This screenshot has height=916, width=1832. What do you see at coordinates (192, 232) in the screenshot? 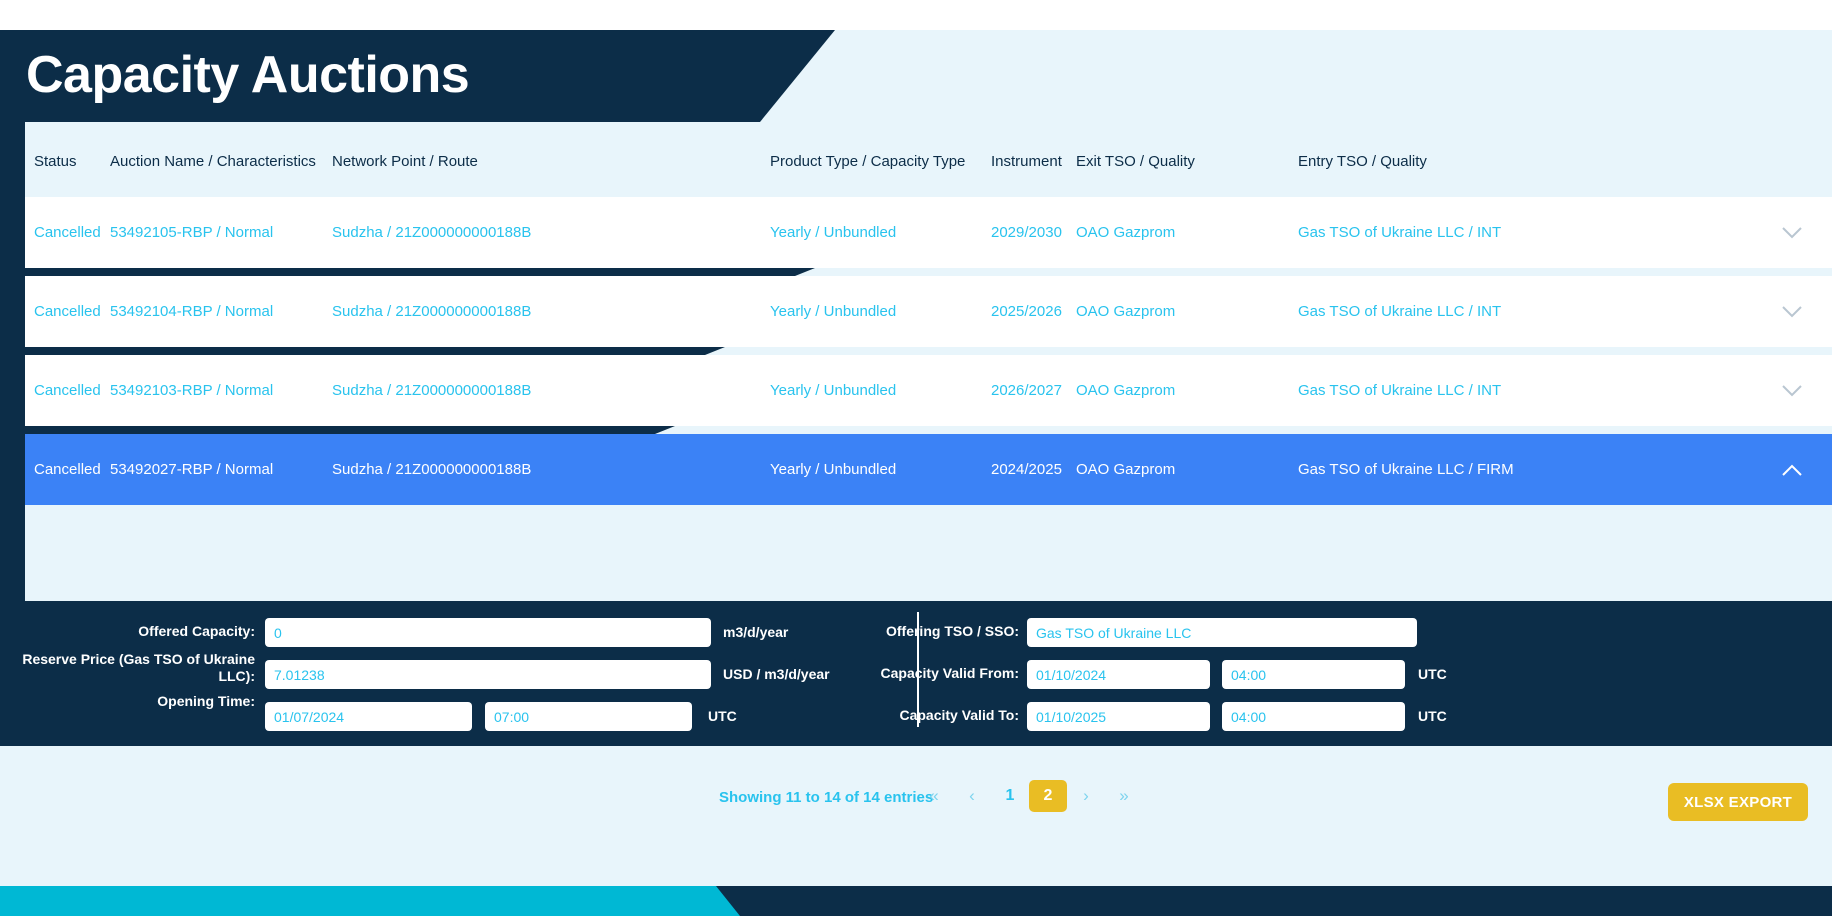
I see `cell-auction-name: 53492105-RBP / Normal` at bounding box center [192, 232].